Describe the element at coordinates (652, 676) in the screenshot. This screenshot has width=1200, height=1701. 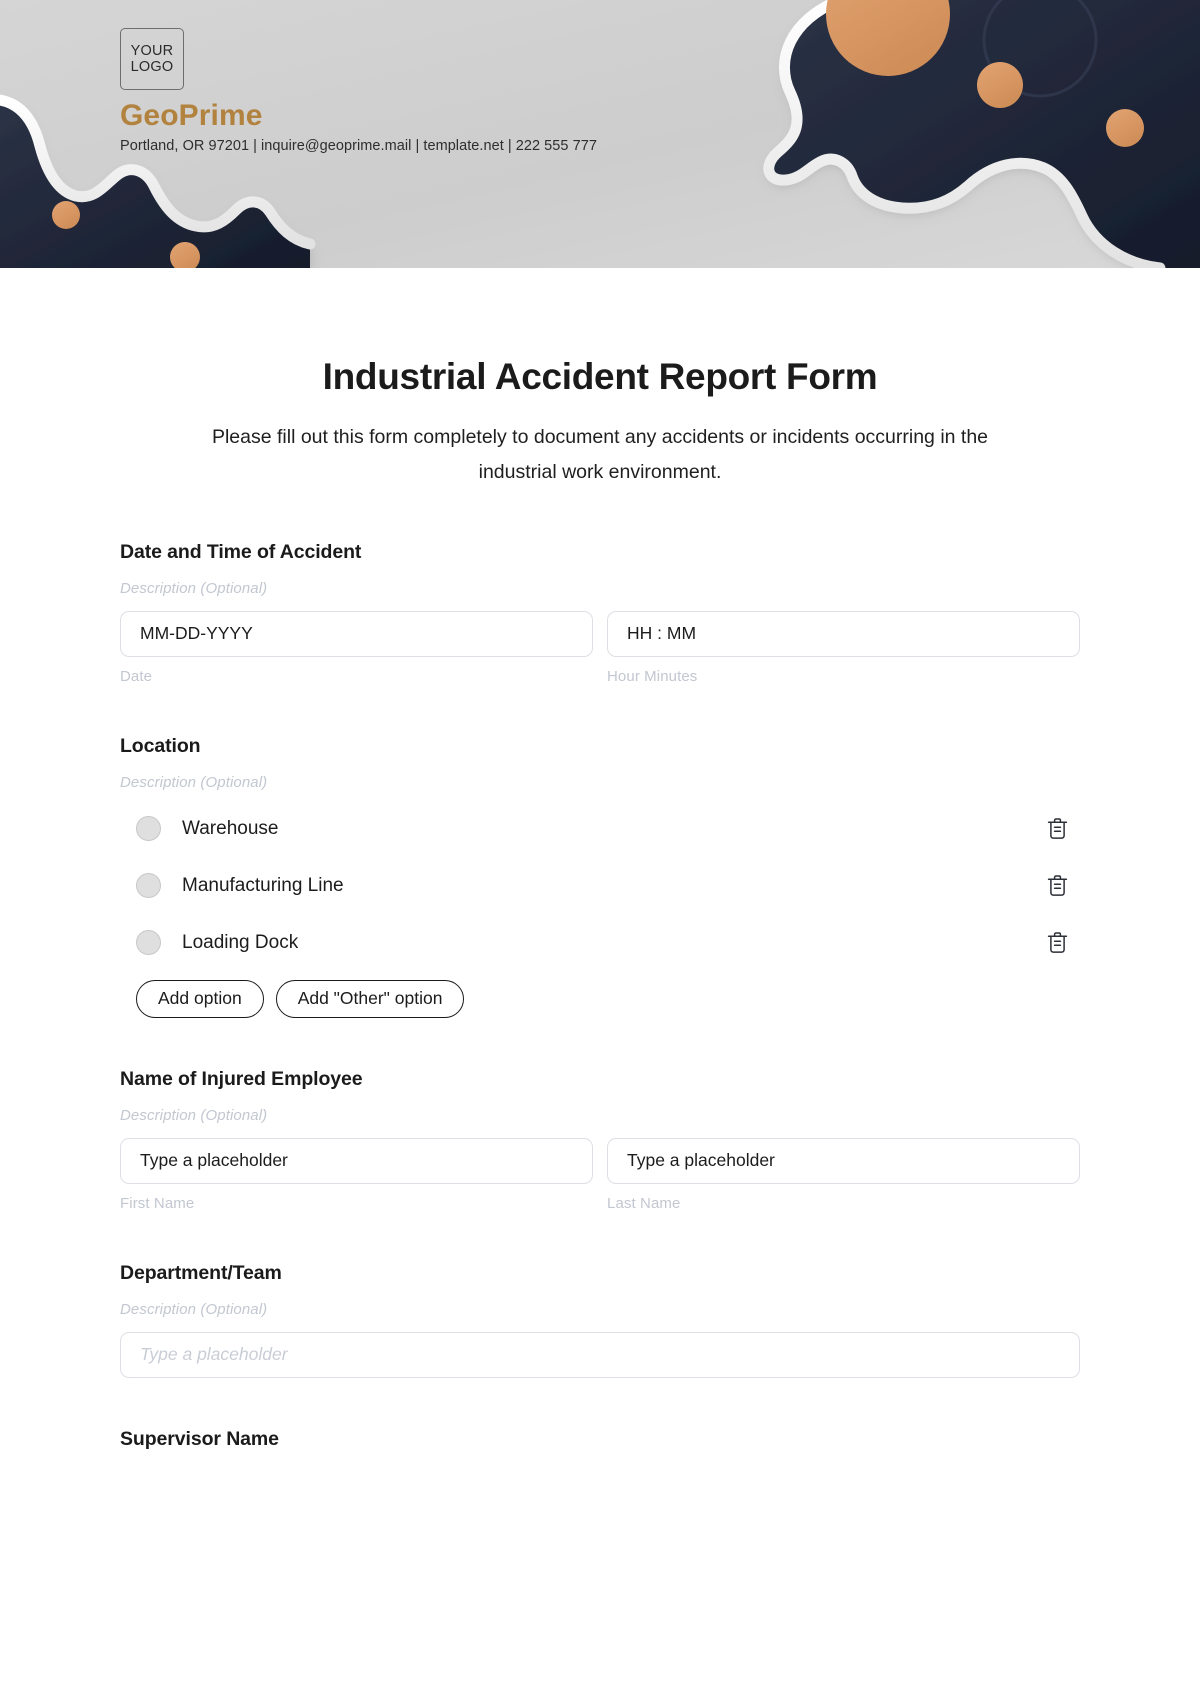
I see `time-sublabel: Hour Minutes` at that location.